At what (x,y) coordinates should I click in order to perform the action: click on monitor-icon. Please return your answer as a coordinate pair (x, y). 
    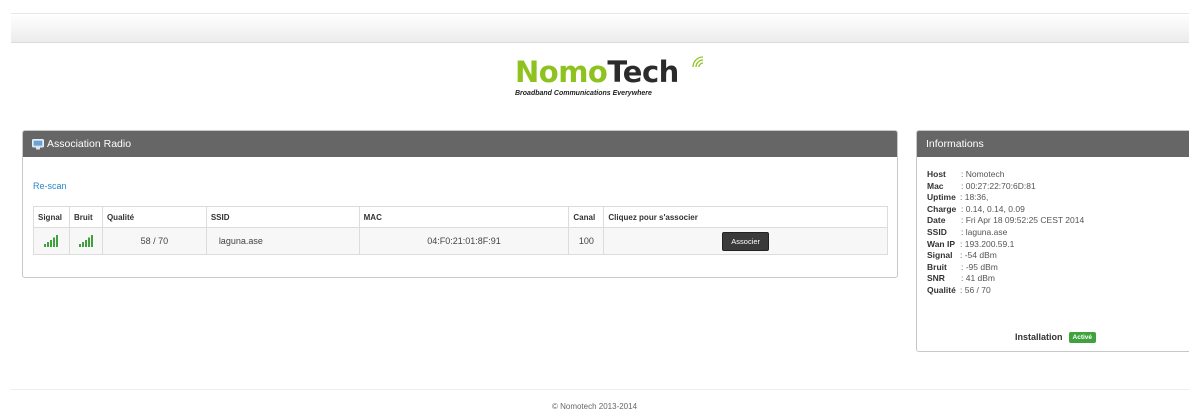
    Looking at the image, I should click on (38, 144).